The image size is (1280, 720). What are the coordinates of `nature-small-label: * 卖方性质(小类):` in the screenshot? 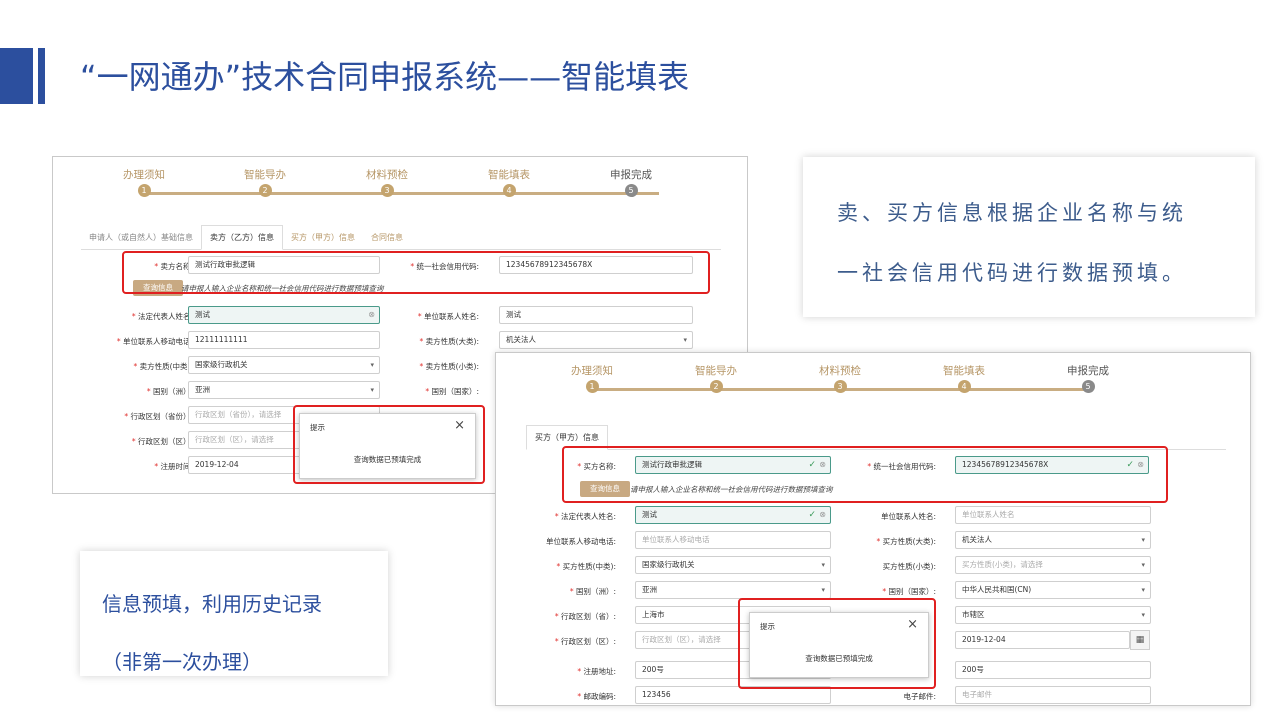 It's located at (449, 366).